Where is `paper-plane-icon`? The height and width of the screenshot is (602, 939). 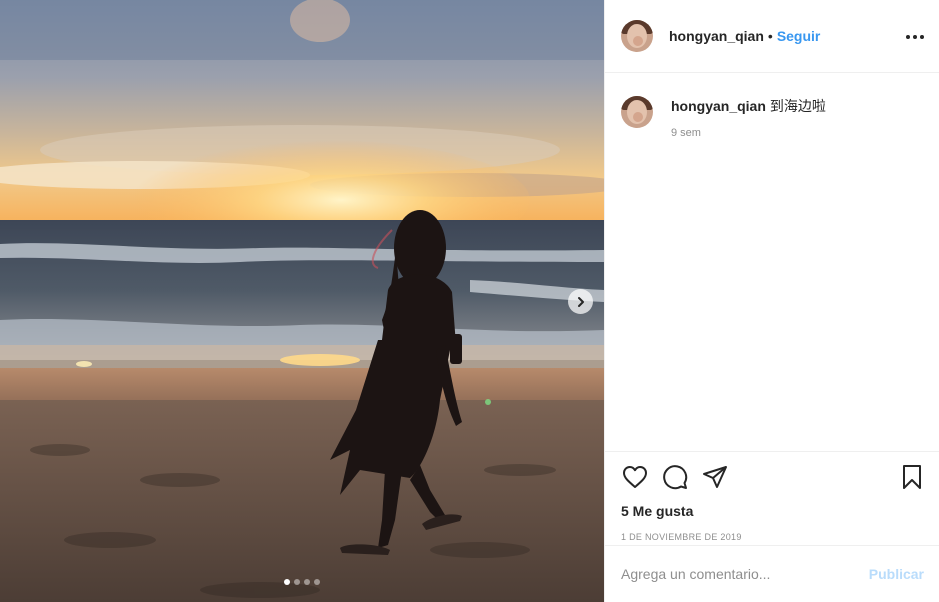 paper-plane-icon is located at coordinates (715, 477).